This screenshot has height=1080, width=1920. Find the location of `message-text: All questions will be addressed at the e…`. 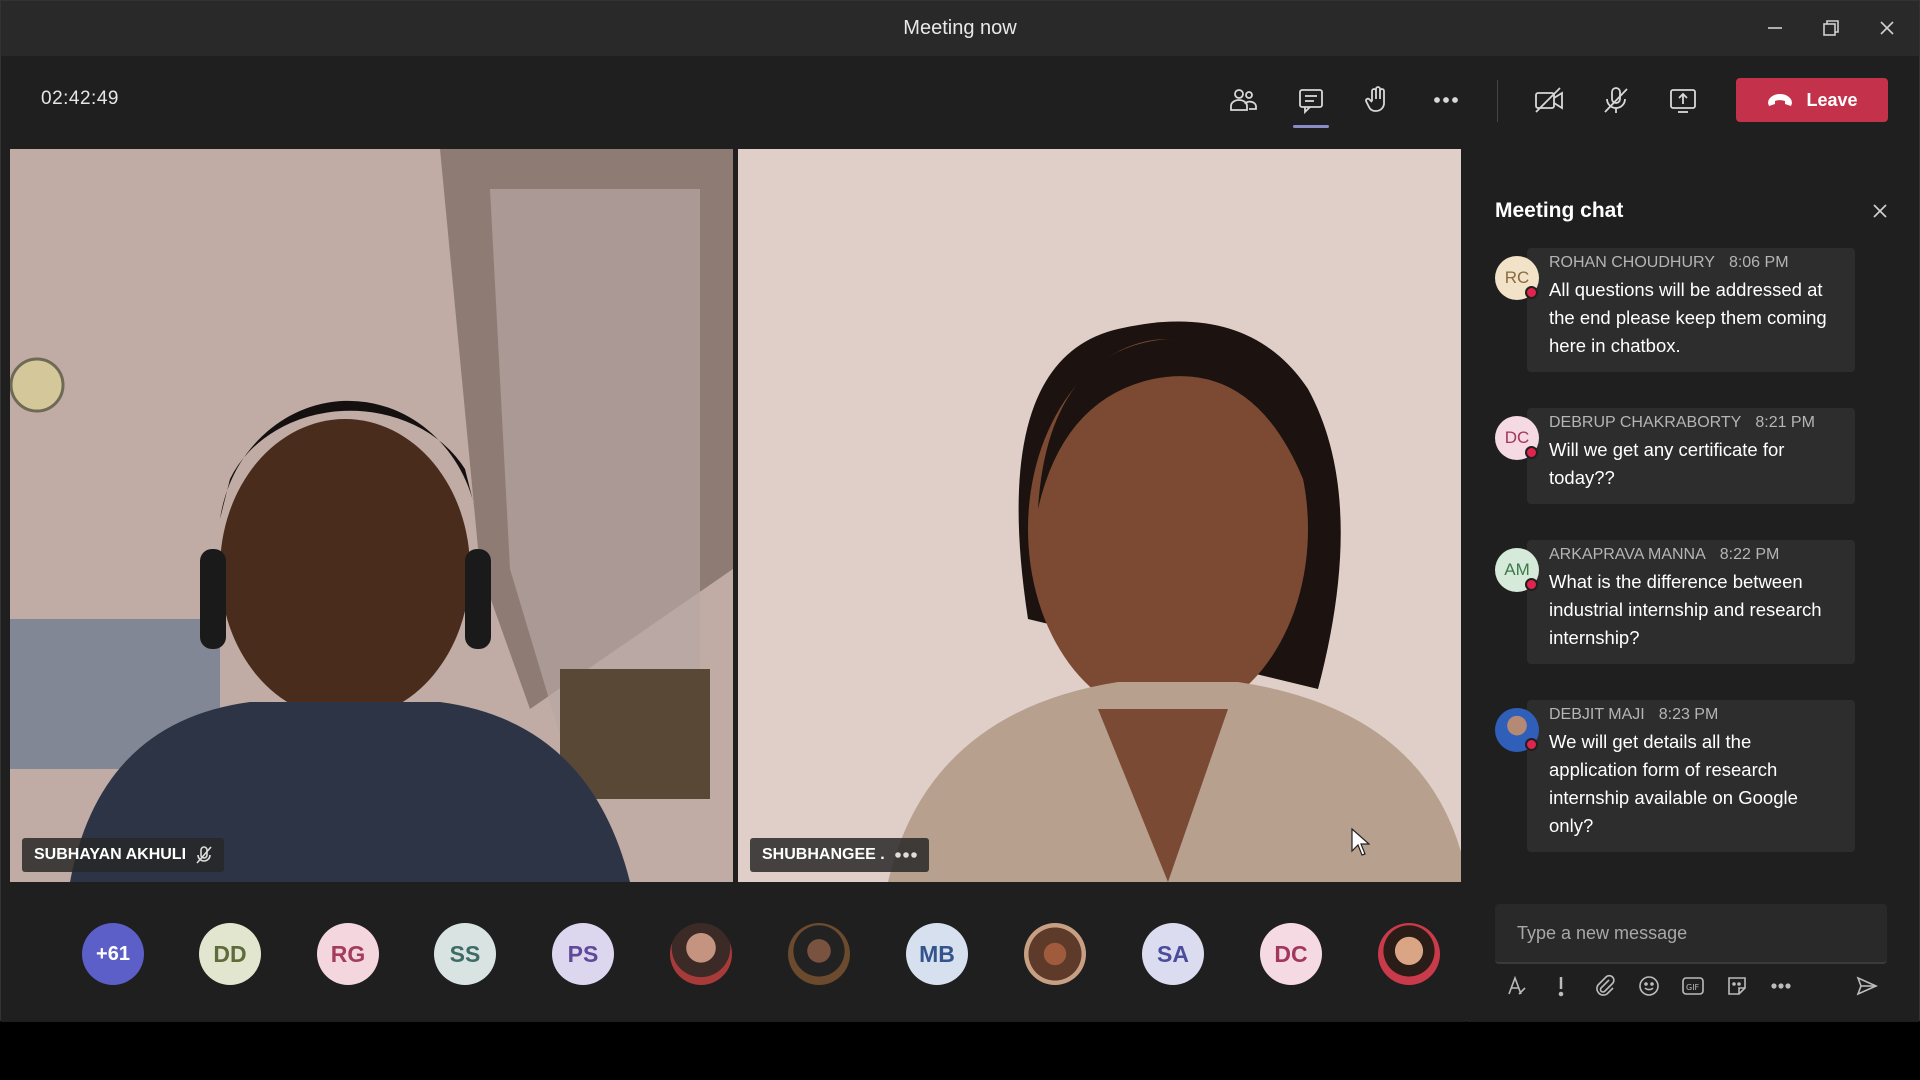

message-text: All questions will be addressed at the e… is located at coordinates (1688, 317).